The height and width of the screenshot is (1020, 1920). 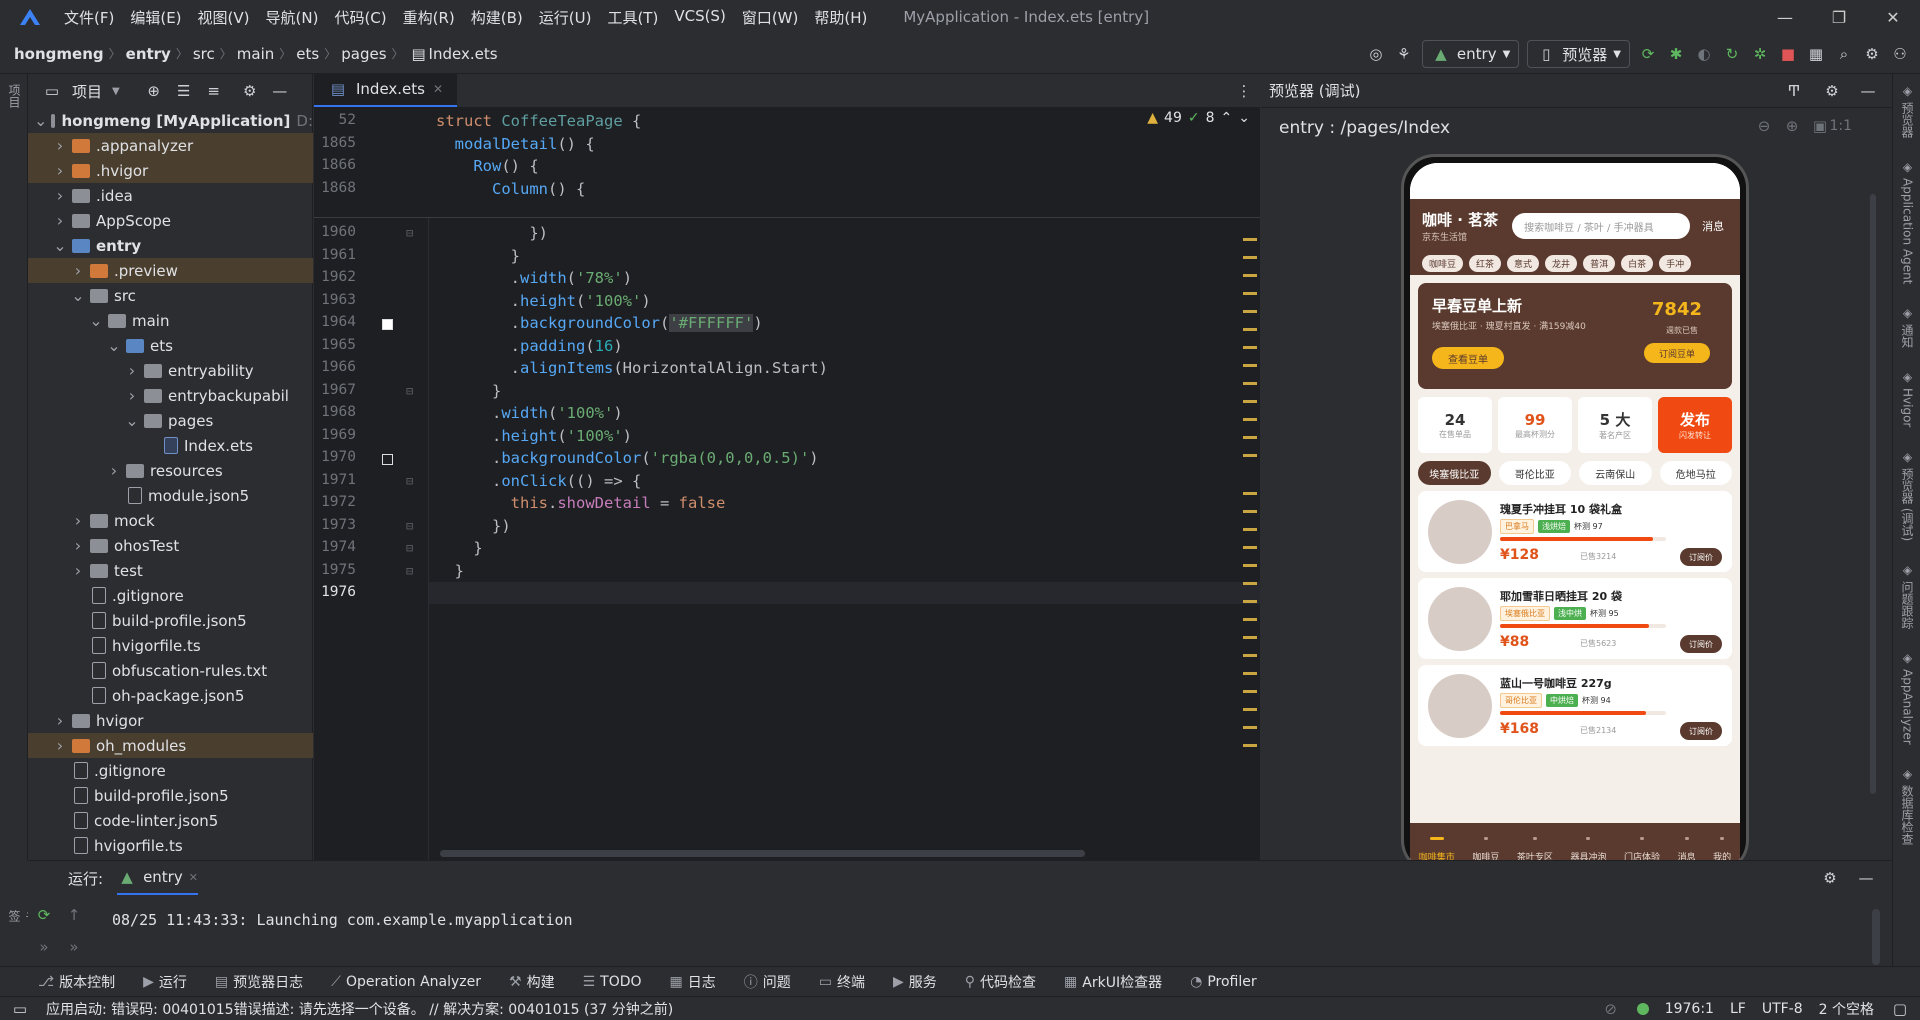 What do you see at coordinates (1675, 263) in the screenshot?
I see `category-chip: 手冲` at bounding box center [1675, 263].